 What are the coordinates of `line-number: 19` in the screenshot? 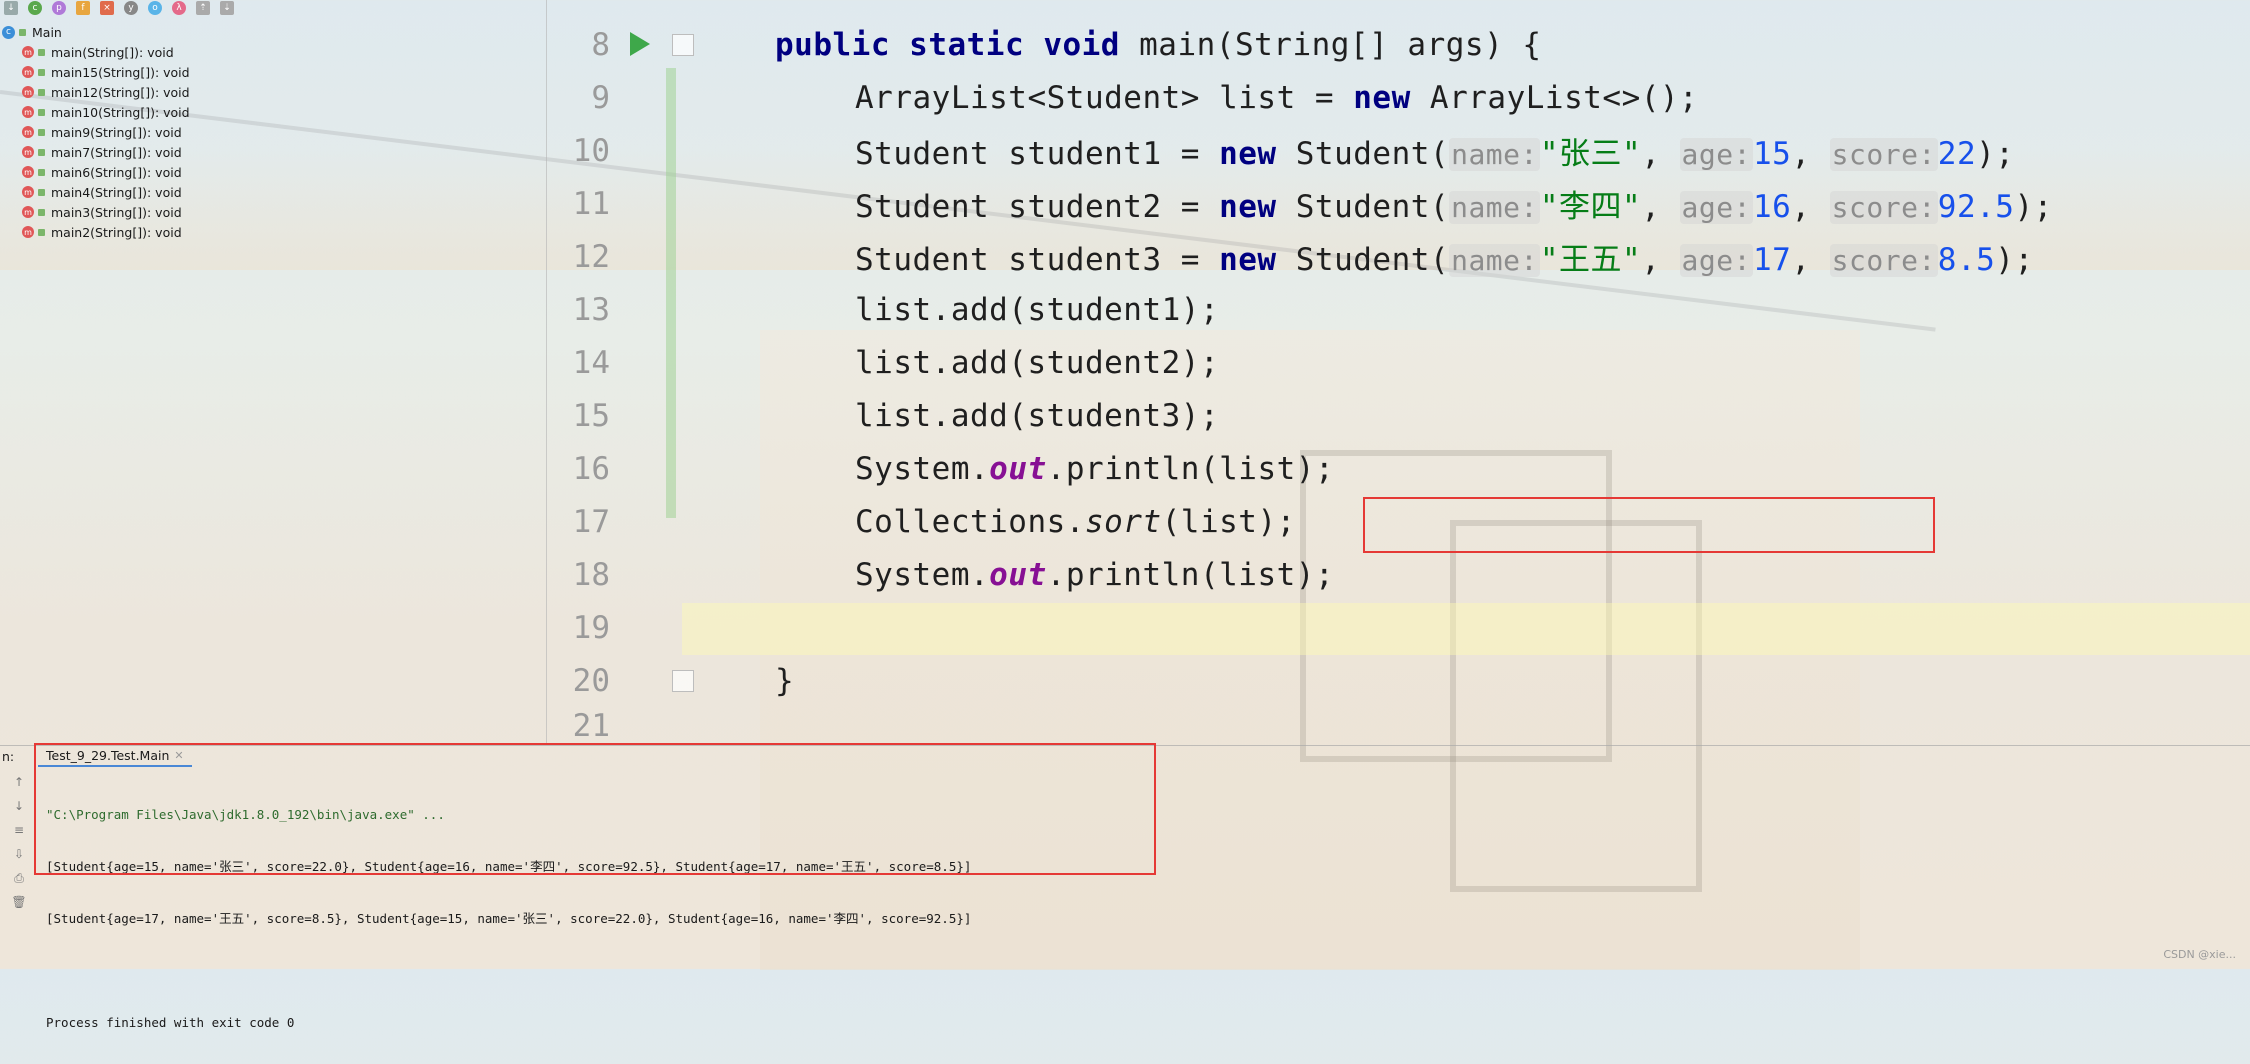 It's located at (578, 628).